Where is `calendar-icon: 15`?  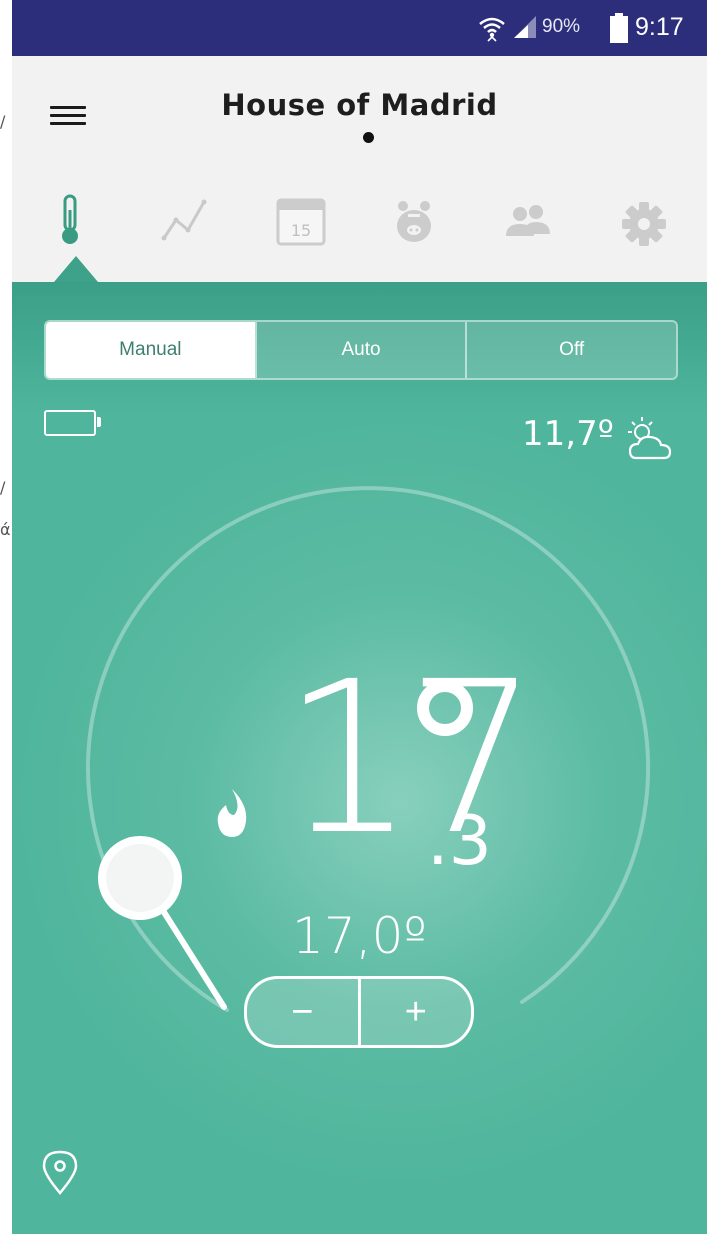 calendar-icon: 15 is located at coordinates (301, 222).